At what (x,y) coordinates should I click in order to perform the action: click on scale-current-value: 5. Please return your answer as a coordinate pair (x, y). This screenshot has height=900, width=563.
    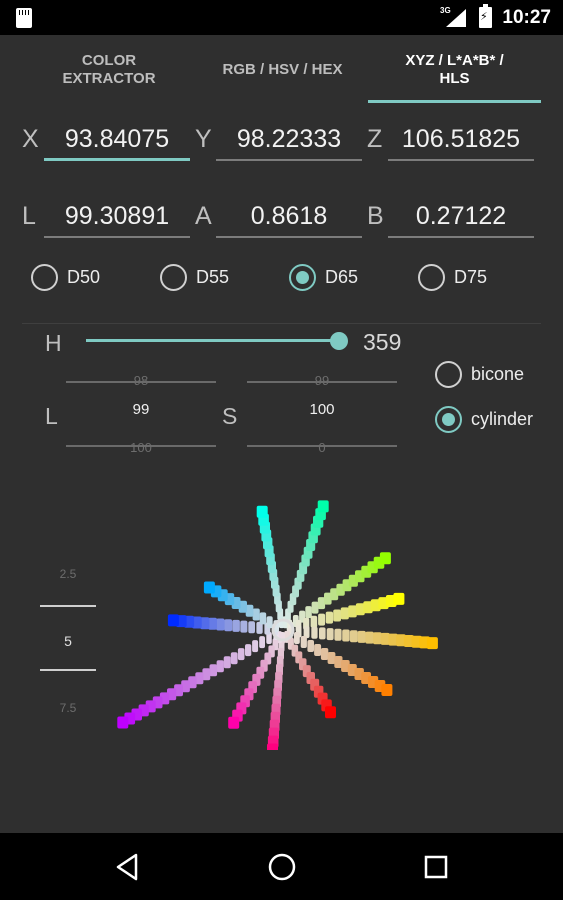
    Looking at the image, I should click on (68, 641).